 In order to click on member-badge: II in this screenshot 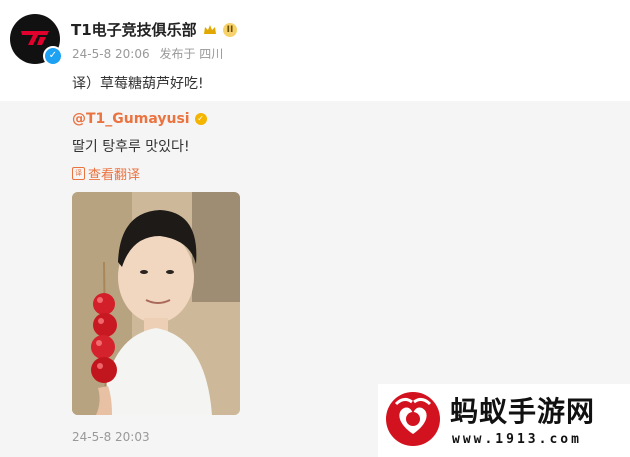, I will do `click(230, 29)`.